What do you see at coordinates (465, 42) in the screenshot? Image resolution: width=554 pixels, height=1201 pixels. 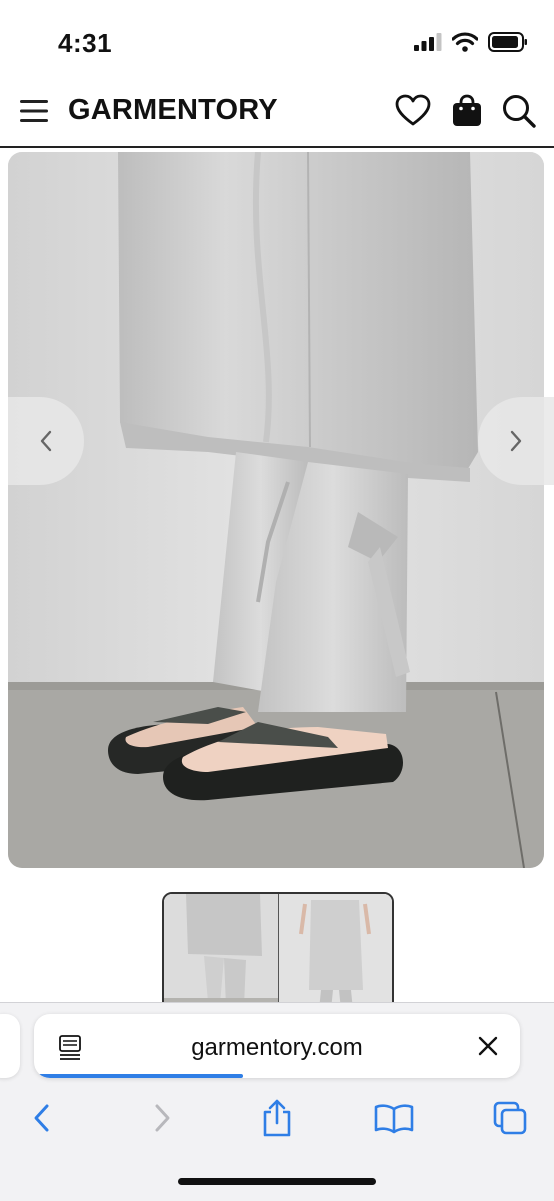 I see `wifi-icon` at bounding box center [465, 42].